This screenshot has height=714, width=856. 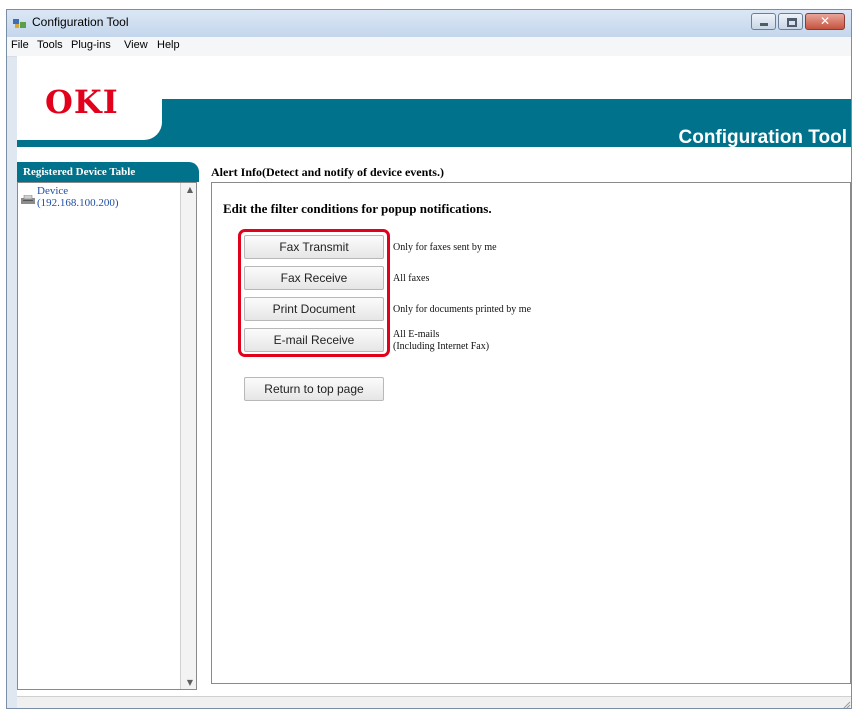 I want to click on minimize-icon, so click(x=764, y=24).